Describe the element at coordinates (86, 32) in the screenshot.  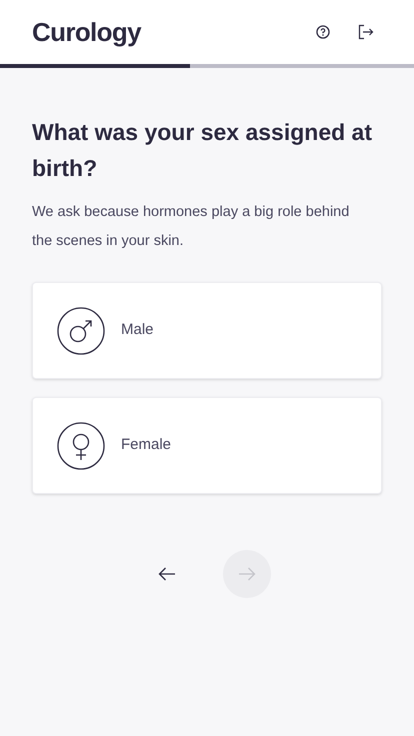
I see `logo: Curology` at that location.